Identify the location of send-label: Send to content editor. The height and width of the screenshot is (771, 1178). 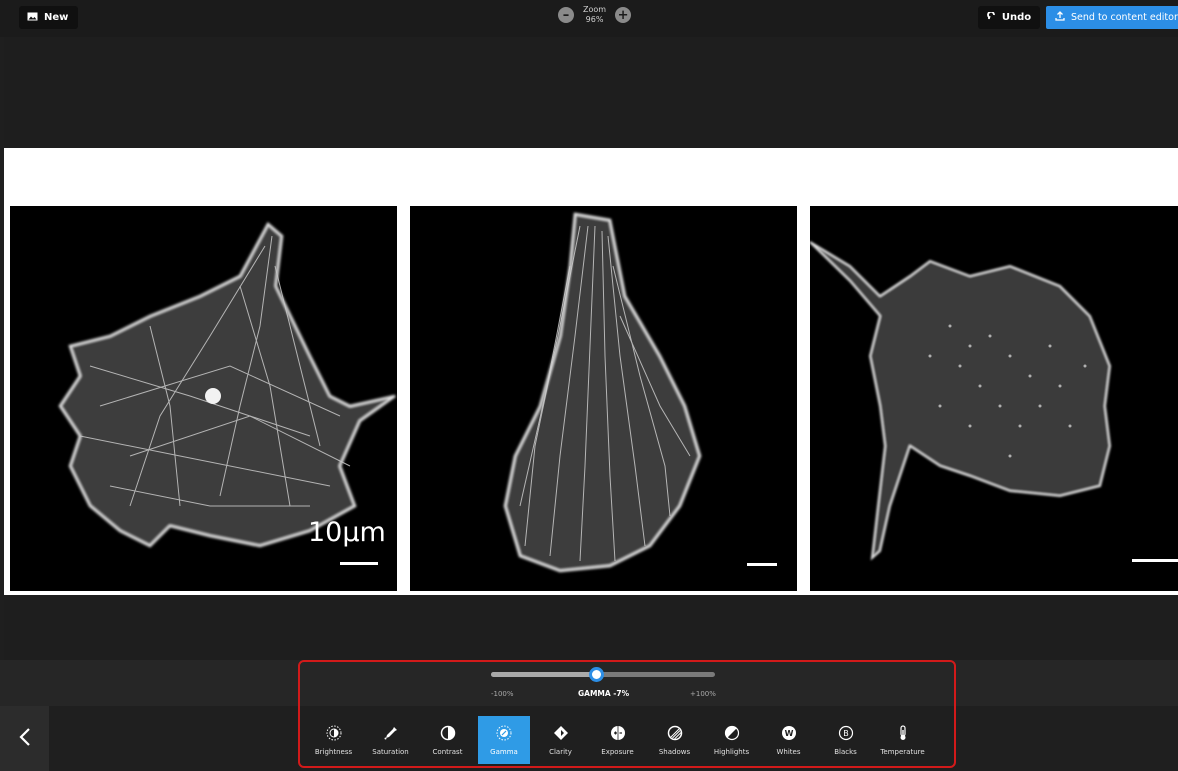
(1124, 17).